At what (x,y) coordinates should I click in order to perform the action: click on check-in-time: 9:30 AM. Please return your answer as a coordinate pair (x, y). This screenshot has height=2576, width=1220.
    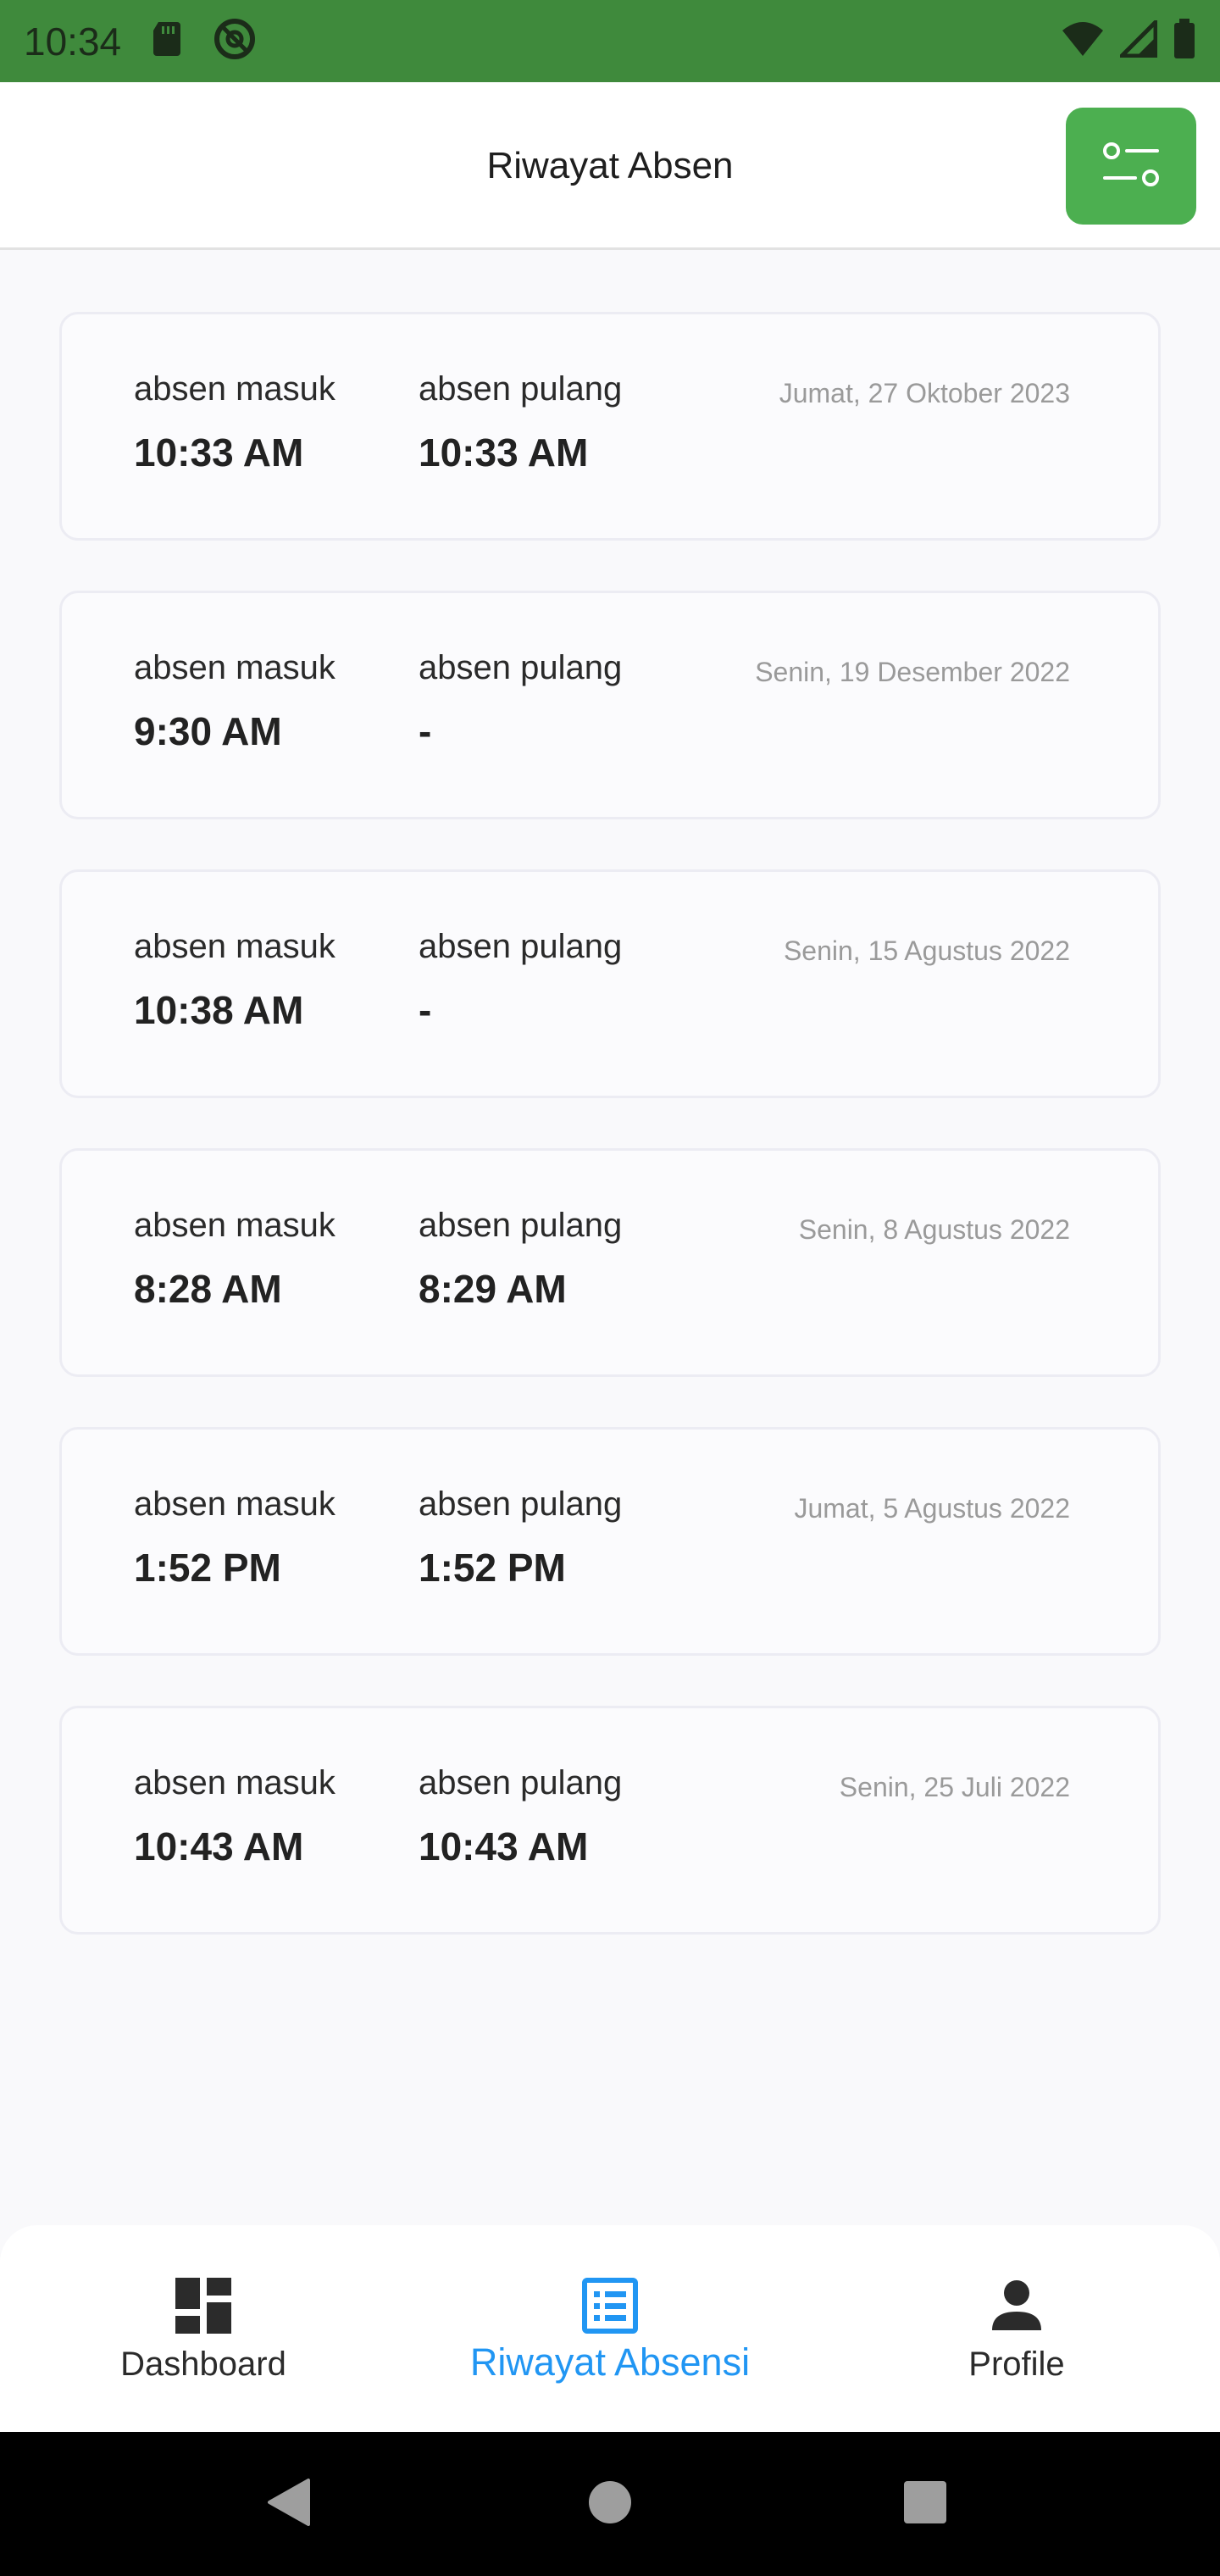
    Looking at the image, I should click on (208, 731).